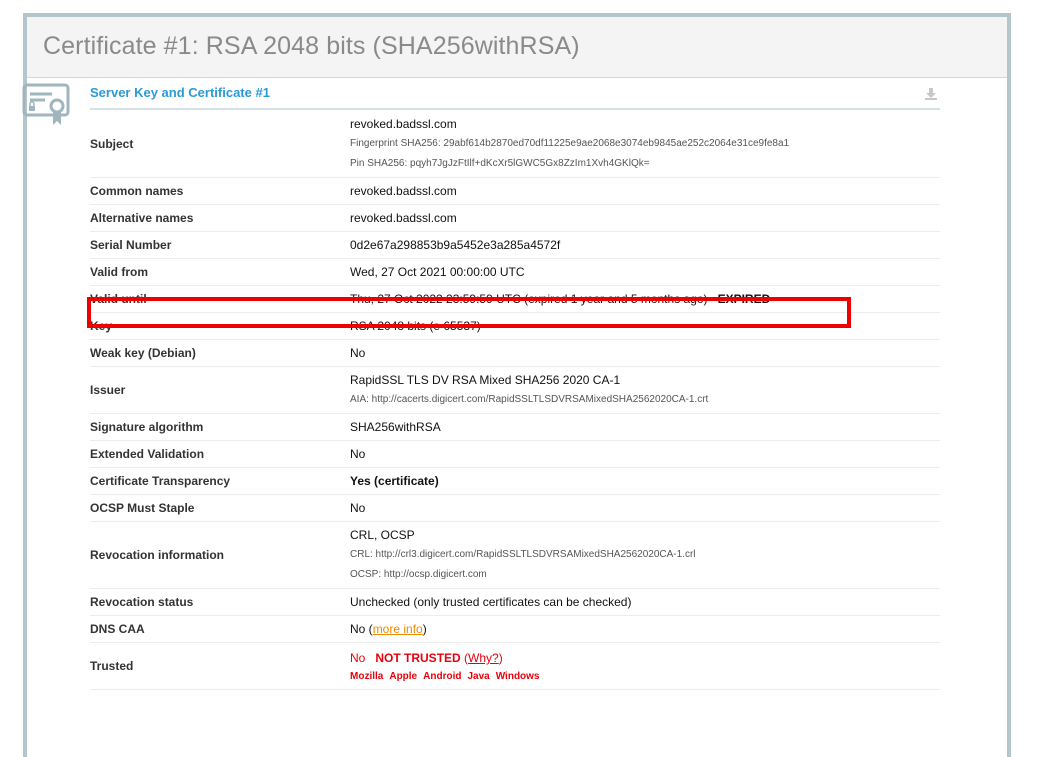 The image size is (1058, 757). I want to click on row-value: SHA256withRSA, so click(645, 427).